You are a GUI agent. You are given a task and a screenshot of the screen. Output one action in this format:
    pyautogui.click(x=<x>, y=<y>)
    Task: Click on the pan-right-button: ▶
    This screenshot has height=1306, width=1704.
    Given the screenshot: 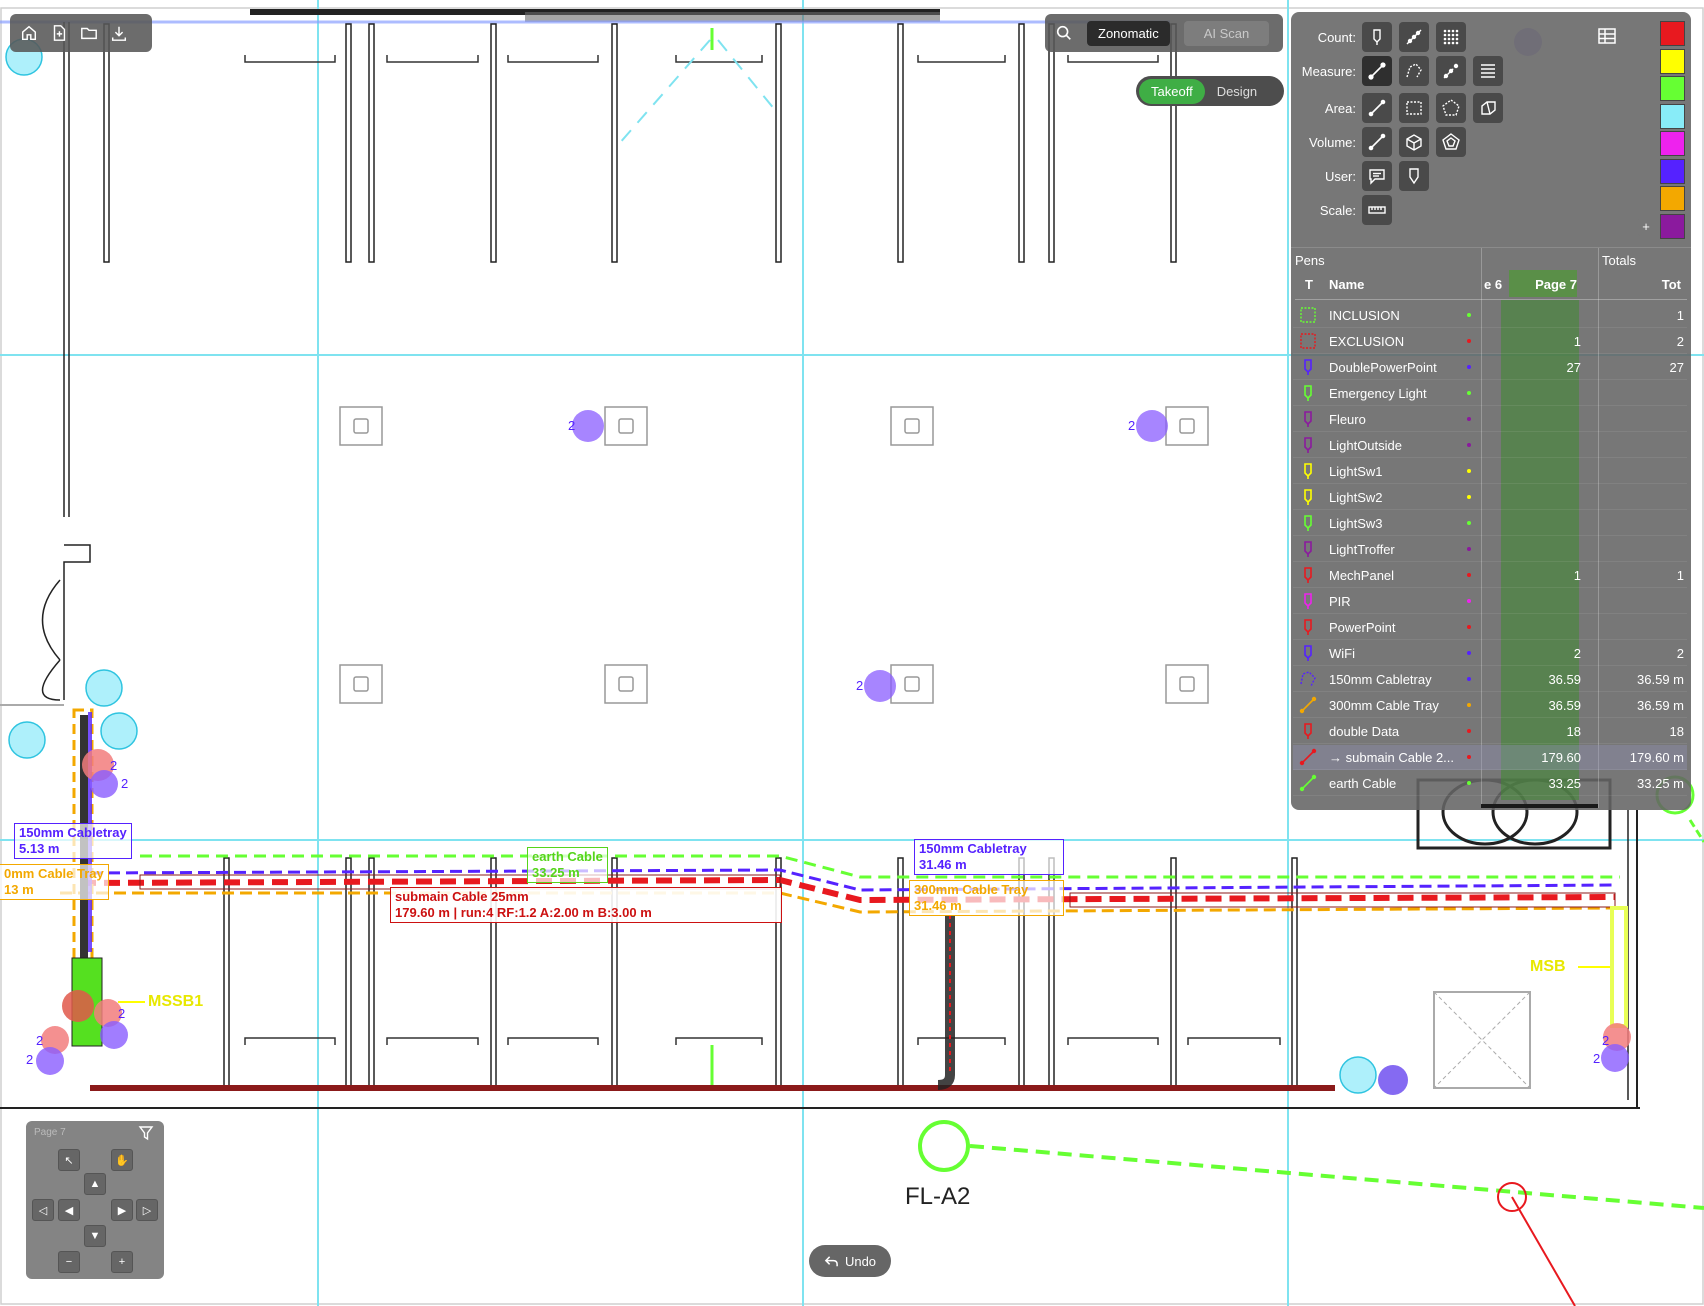 What is the action you would take?
    pyautogui.click(x=122, y=1210)
    